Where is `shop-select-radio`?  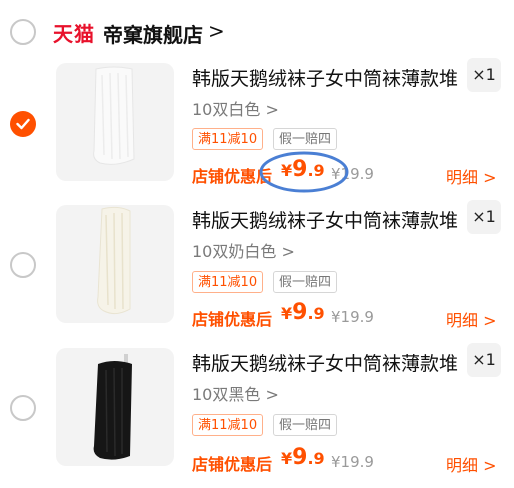
shop-select-radio is located at coordinates (23, 32).